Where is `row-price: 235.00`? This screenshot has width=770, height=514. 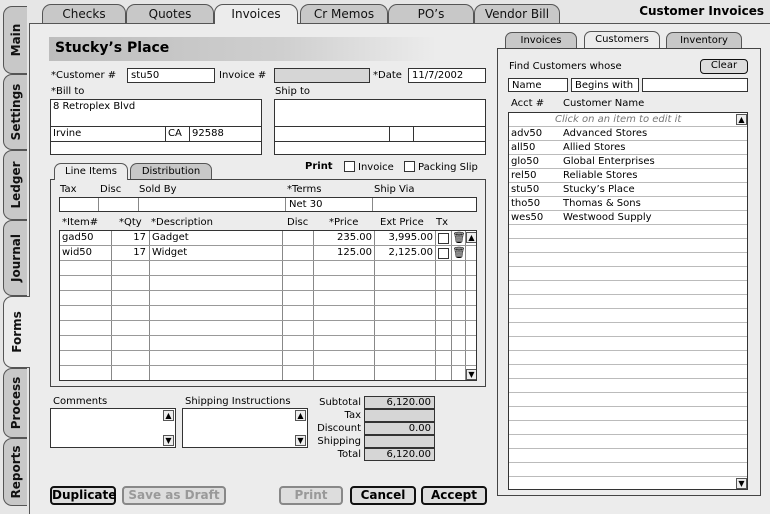 row-price: 235.00 is located at coordinates (344, 237).